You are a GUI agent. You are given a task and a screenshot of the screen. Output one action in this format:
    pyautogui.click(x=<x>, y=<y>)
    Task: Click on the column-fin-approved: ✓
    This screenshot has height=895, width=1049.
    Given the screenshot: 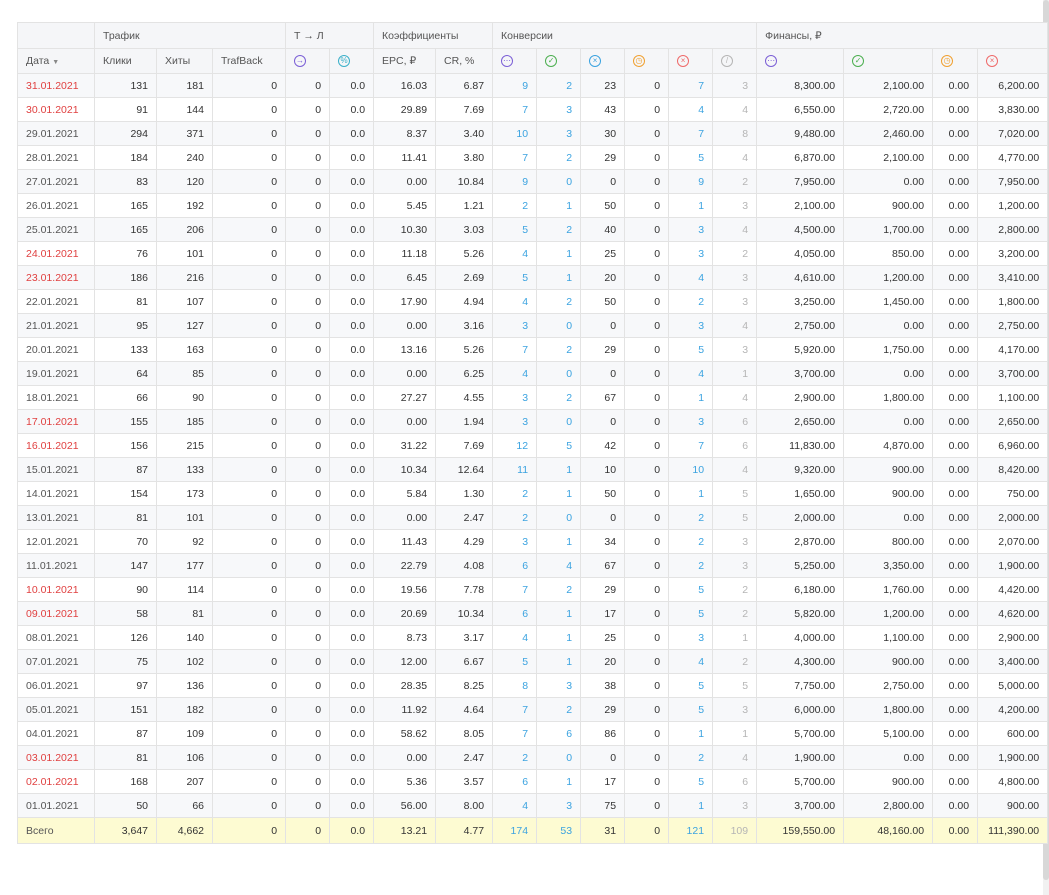 What is the action you would take?
    pyautogui.click(x=888, y=61)
    